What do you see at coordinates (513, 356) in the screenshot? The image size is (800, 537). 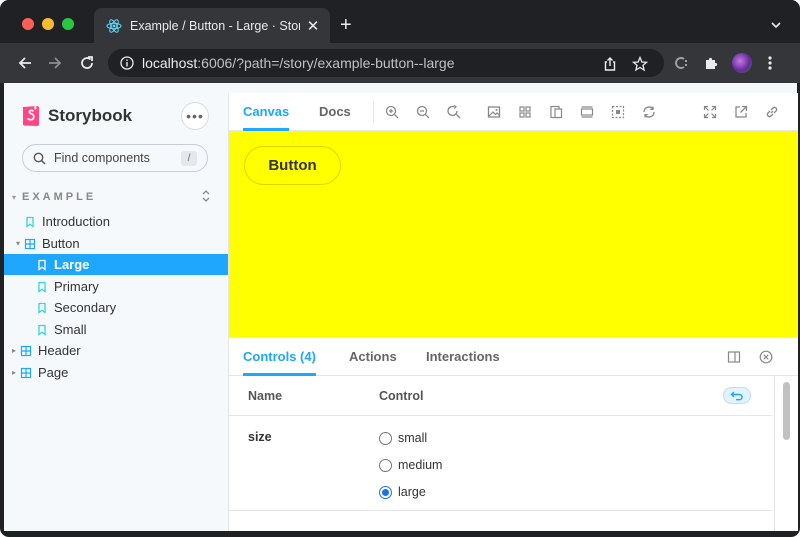 I see `addons-tab-bar: Controls (4) Actions Interactions` at bounding box center [513, 356].